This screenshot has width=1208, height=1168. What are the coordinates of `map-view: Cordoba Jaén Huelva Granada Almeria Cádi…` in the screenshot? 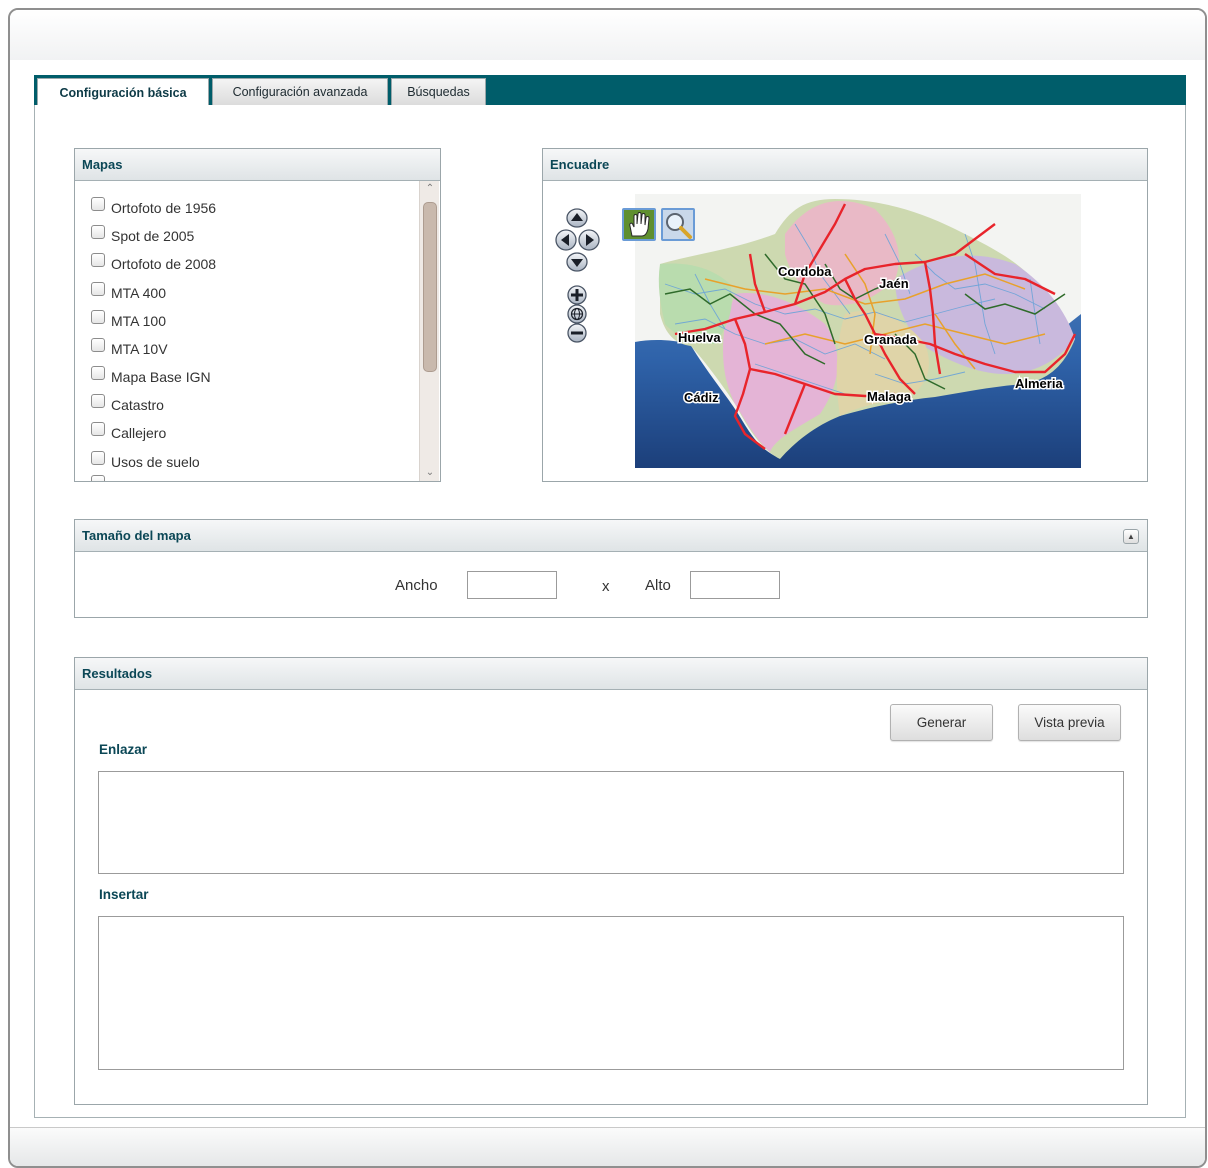 It's located at (858, 331).